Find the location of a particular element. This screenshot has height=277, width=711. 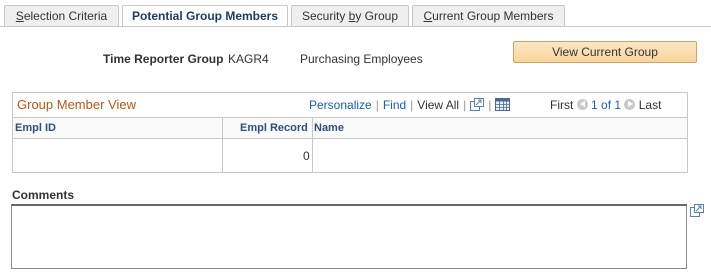

tab-security-by-group-pre: Security is located at coordinates (325, 16).